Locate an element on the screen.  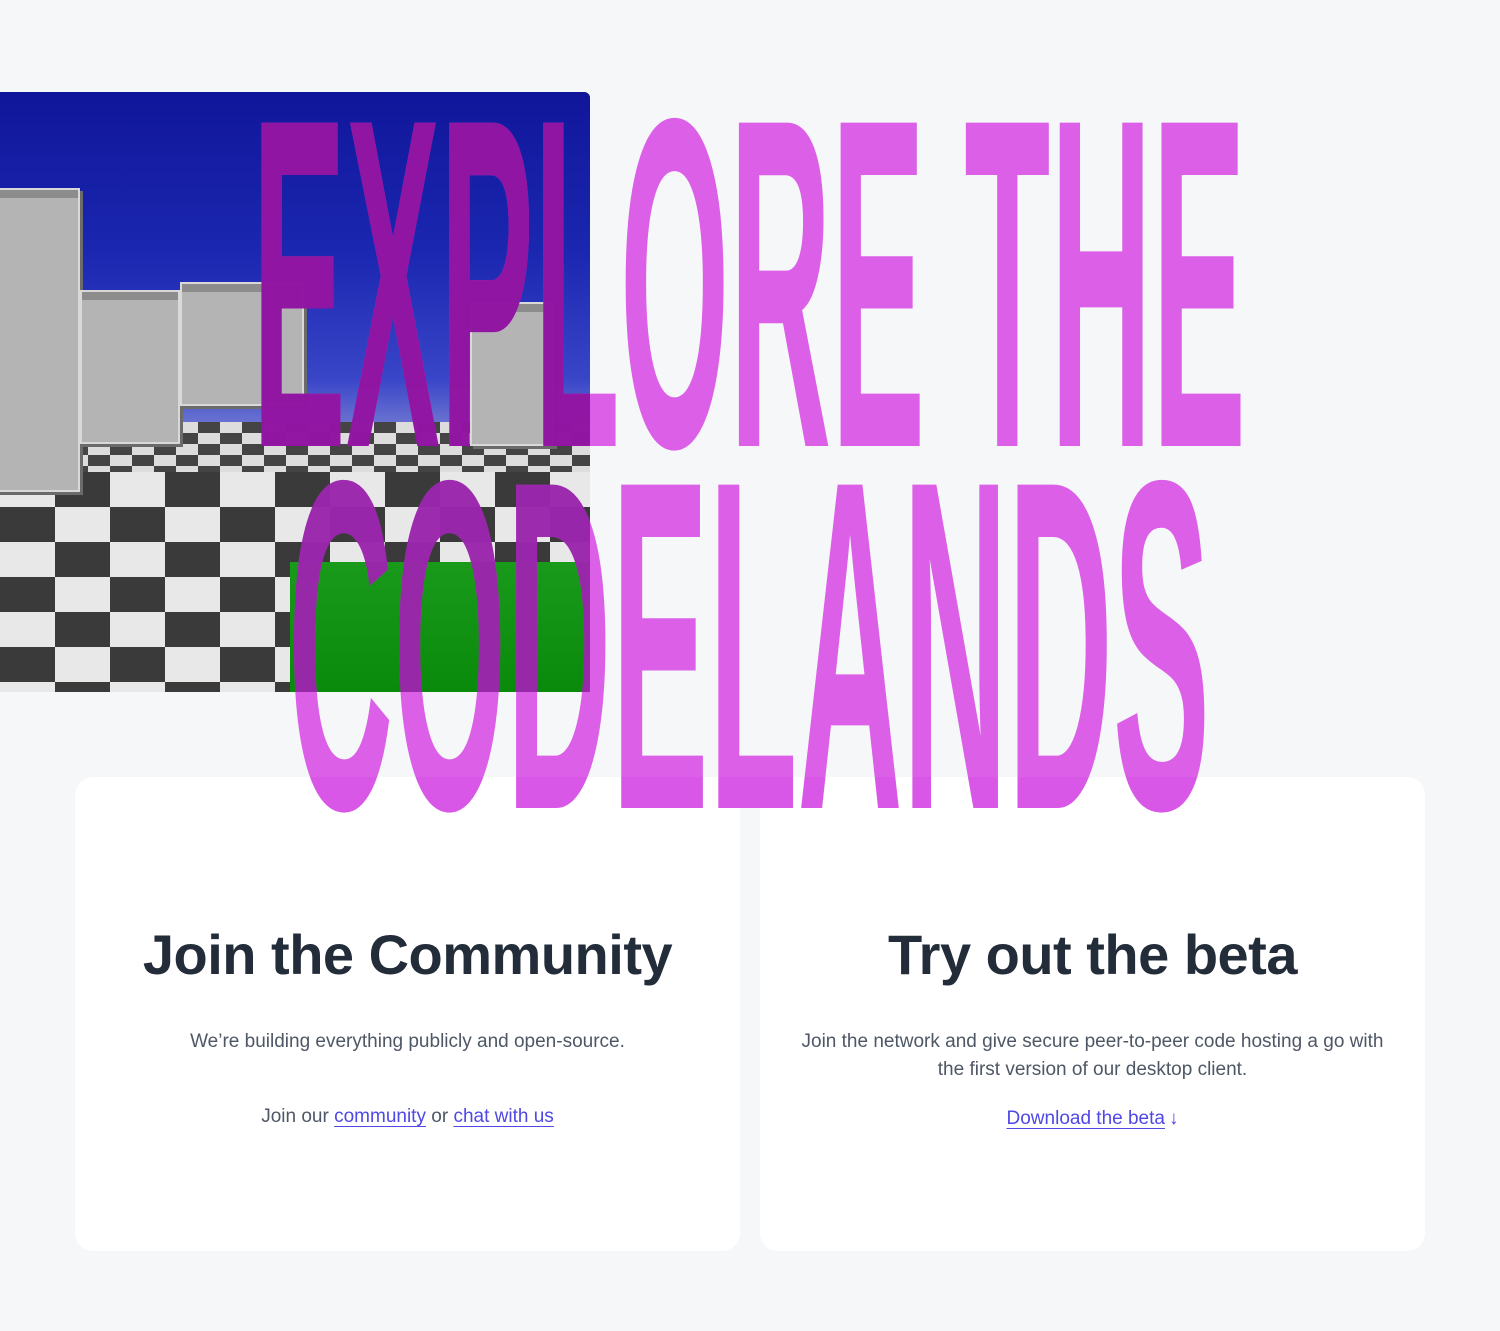
community-title: Join the Community is located at coordinates (407, 954).